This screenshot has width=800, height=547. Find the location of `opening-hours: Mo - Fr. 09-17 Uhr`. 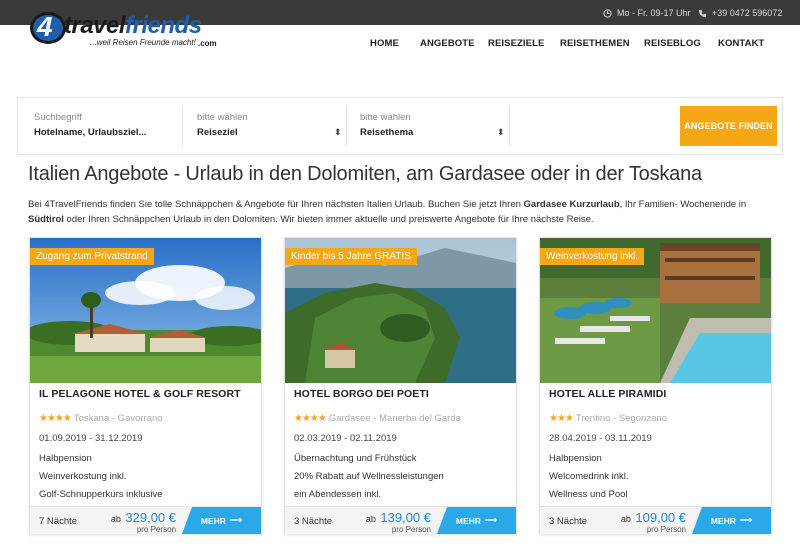

opening-hours: Mo - Fr. 09-17 Uhr is located at coordinates (647, 13).